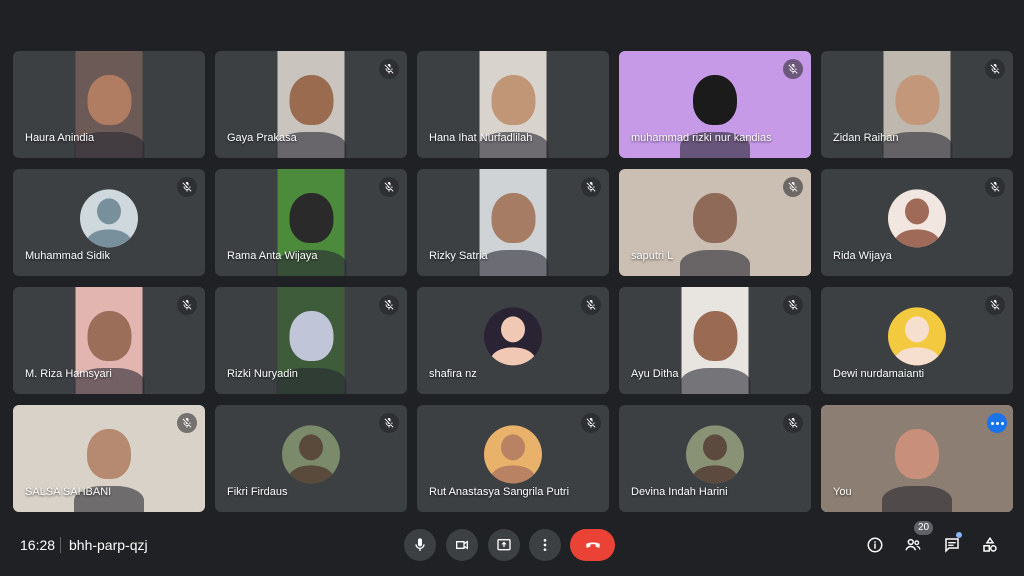  I want to click on participant-tile: Ayu Ditha, so click(715, 340).